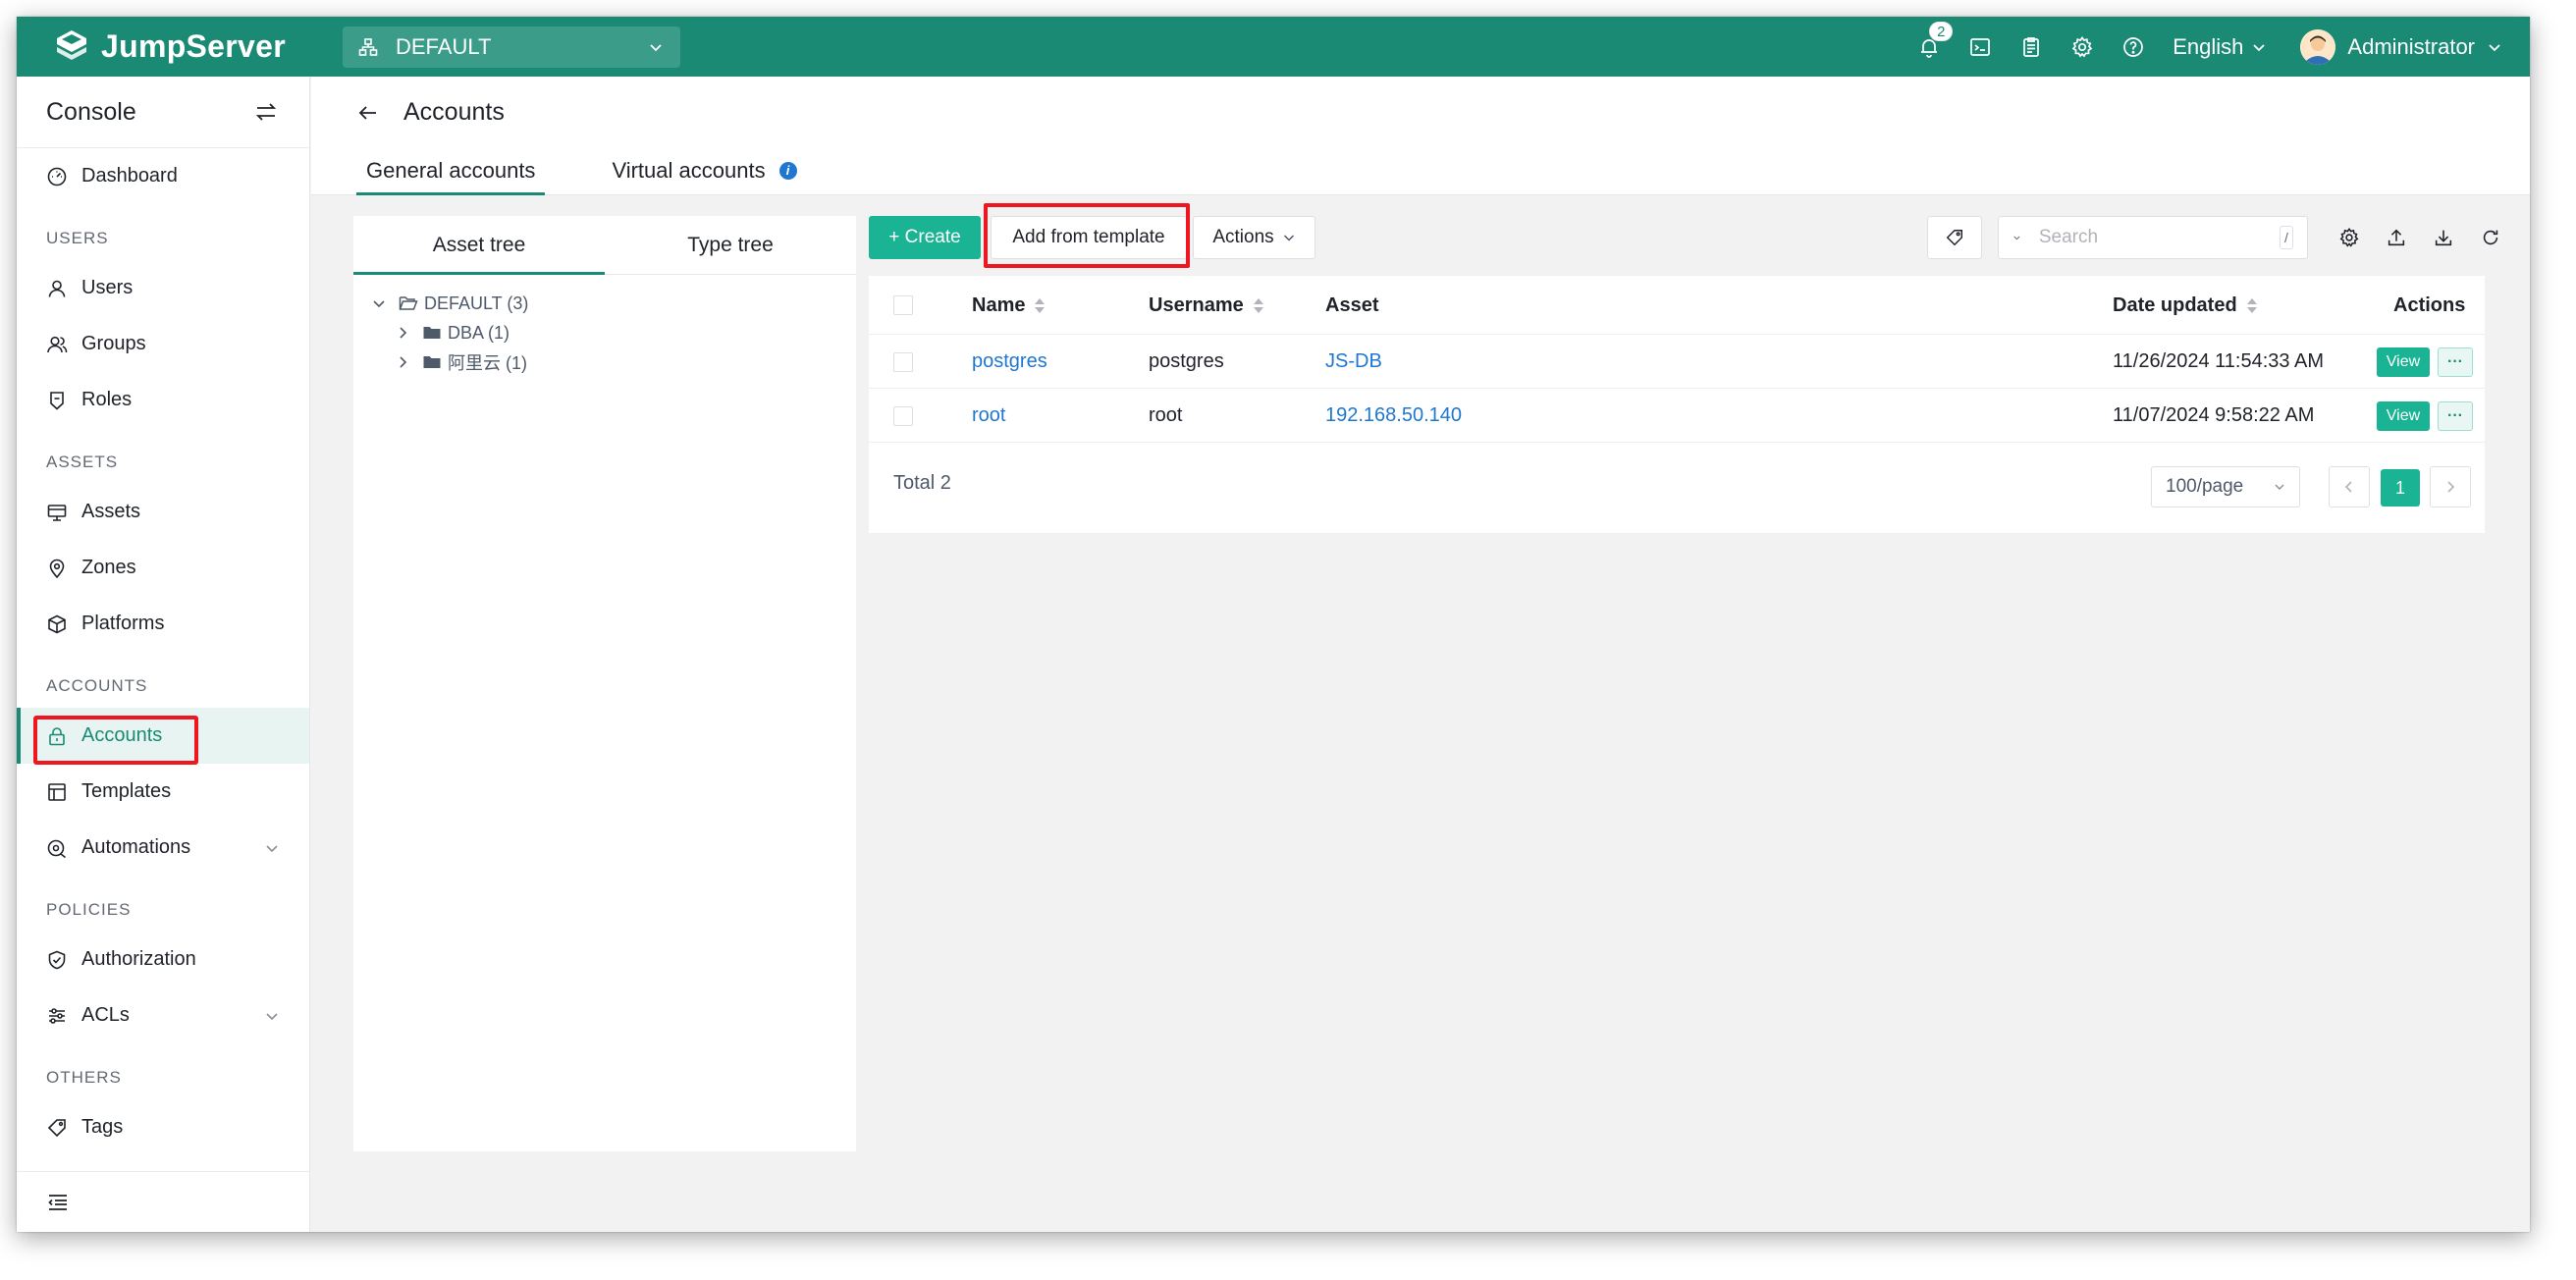 The height and width of the screenshot is (1280, 2576). I want to click on folder-open-icon, so click(408, 303).